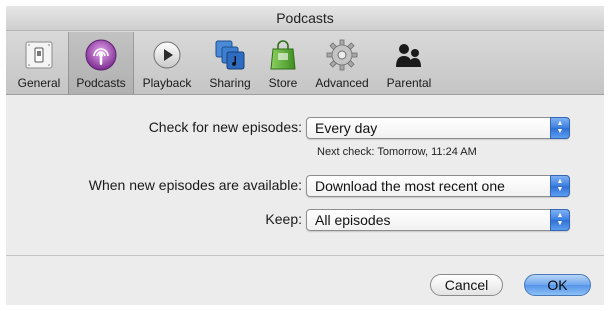 This screenshot has width=610, height=311. I want to click on check-frequency-popup: Every day ▲ ▼, so click(438, 128).